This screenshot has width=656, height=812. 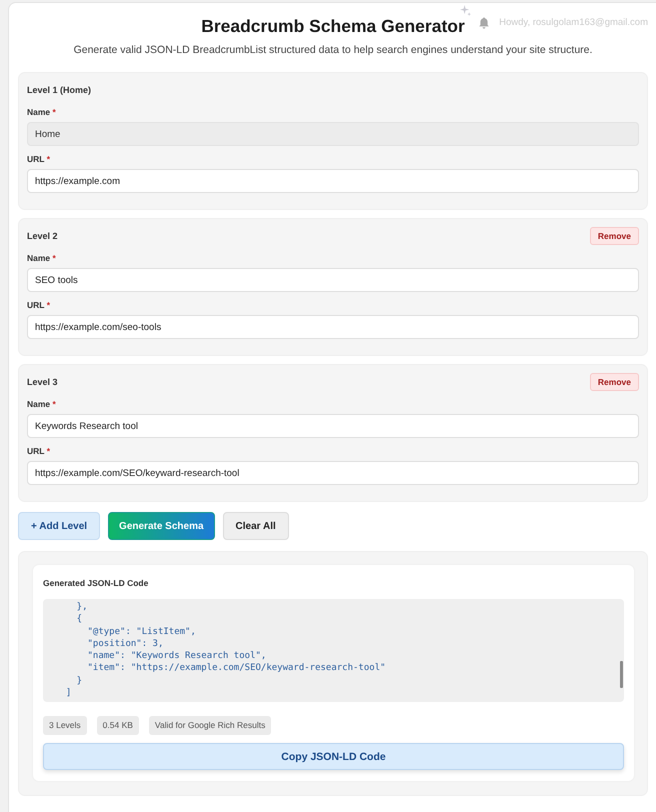 What do you see at coordinates (333, 280) in the screenshot?
I see `input-field: SEO tools` at bounding box center [333, 280].